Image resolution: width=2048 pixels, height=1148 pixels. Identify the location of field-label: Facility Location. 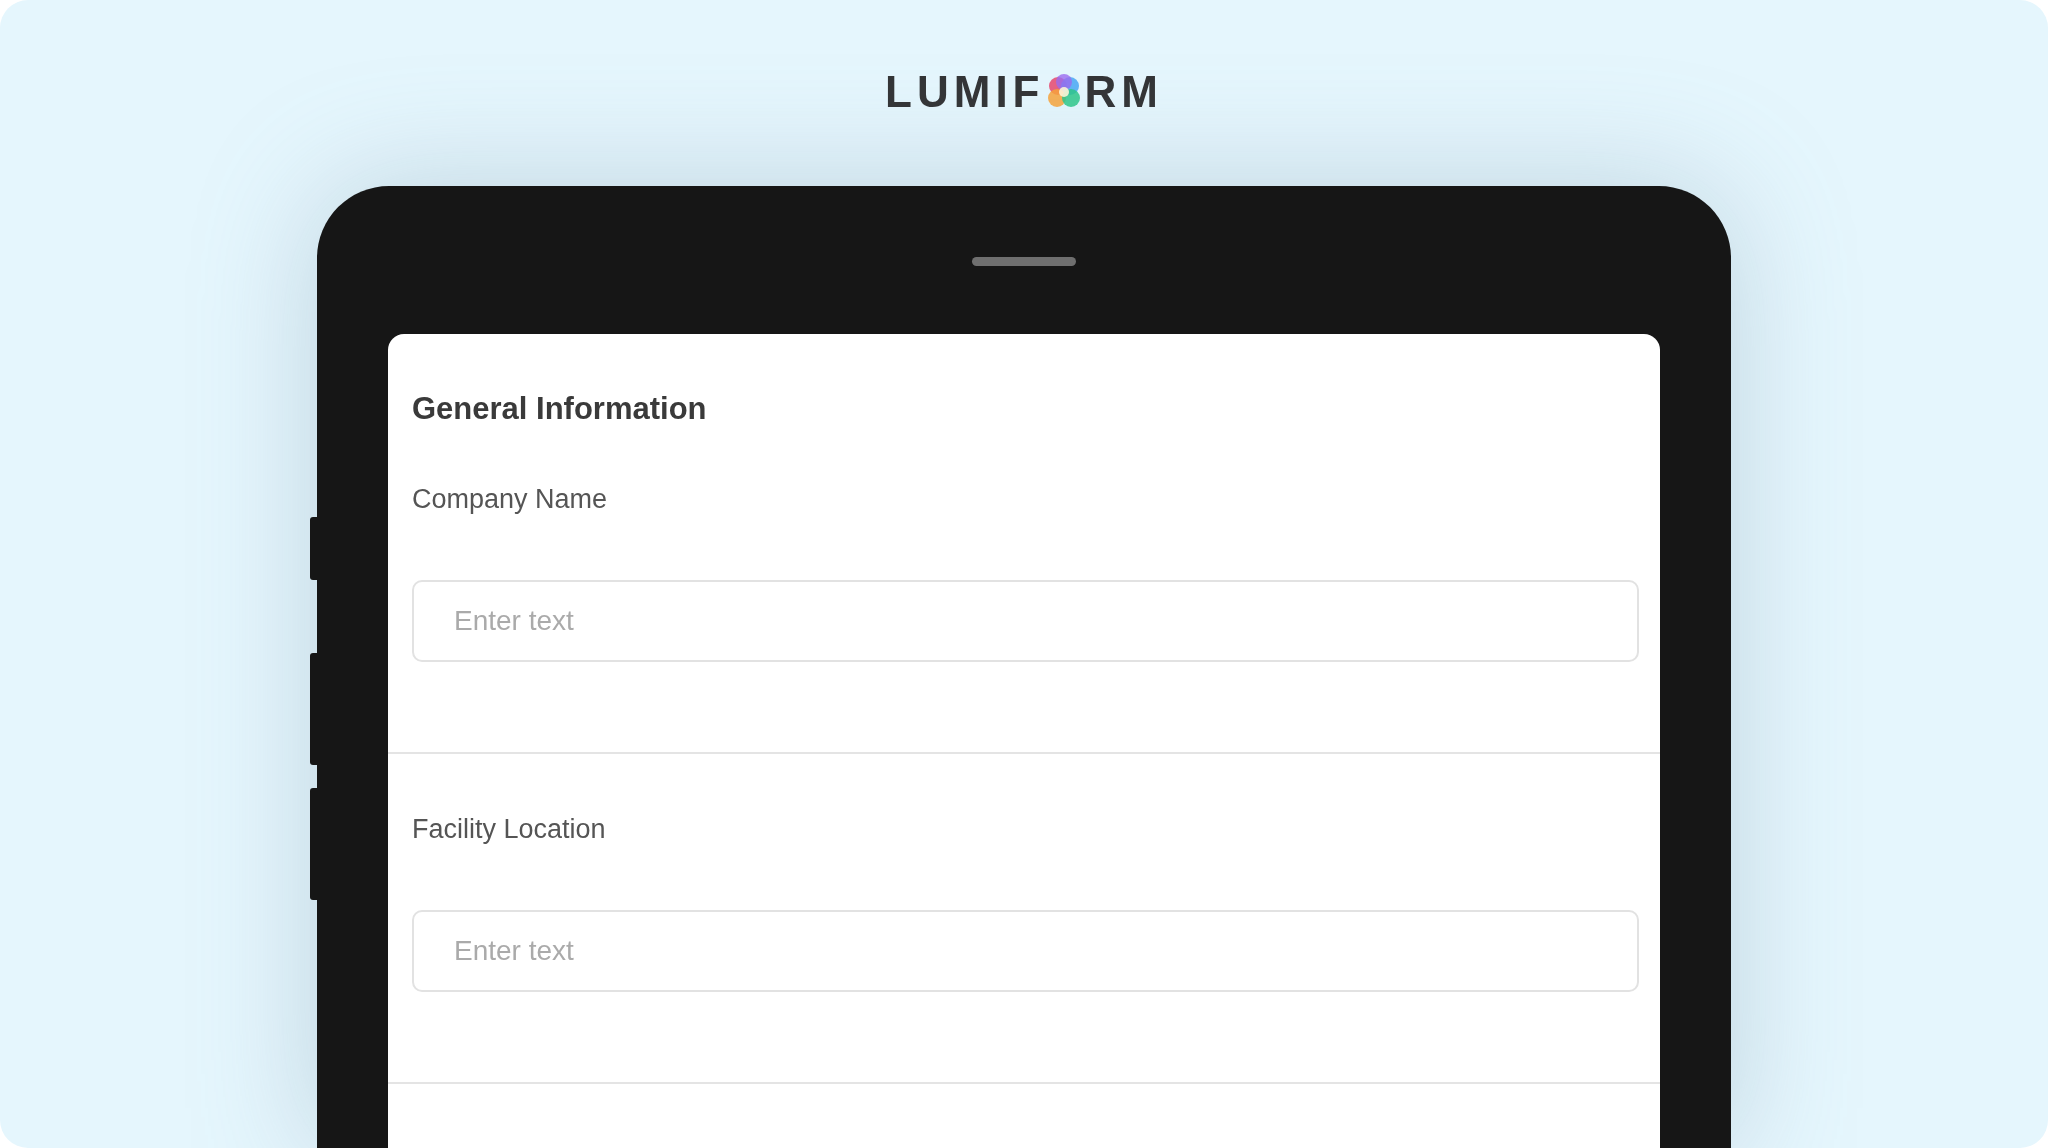
(509, 829).